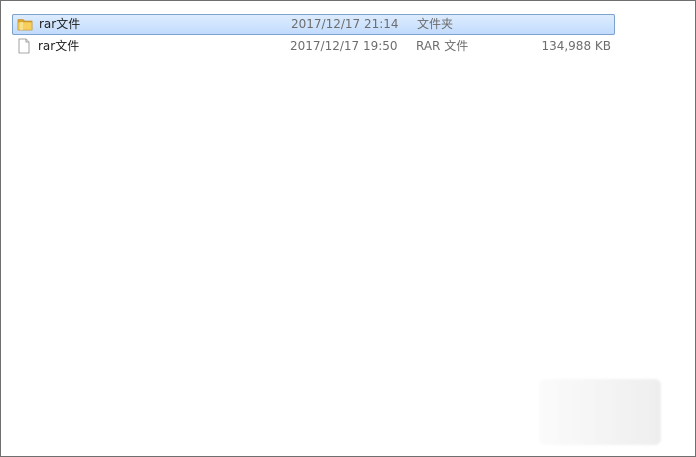  I want to click on file-icon, so click(24, 46).